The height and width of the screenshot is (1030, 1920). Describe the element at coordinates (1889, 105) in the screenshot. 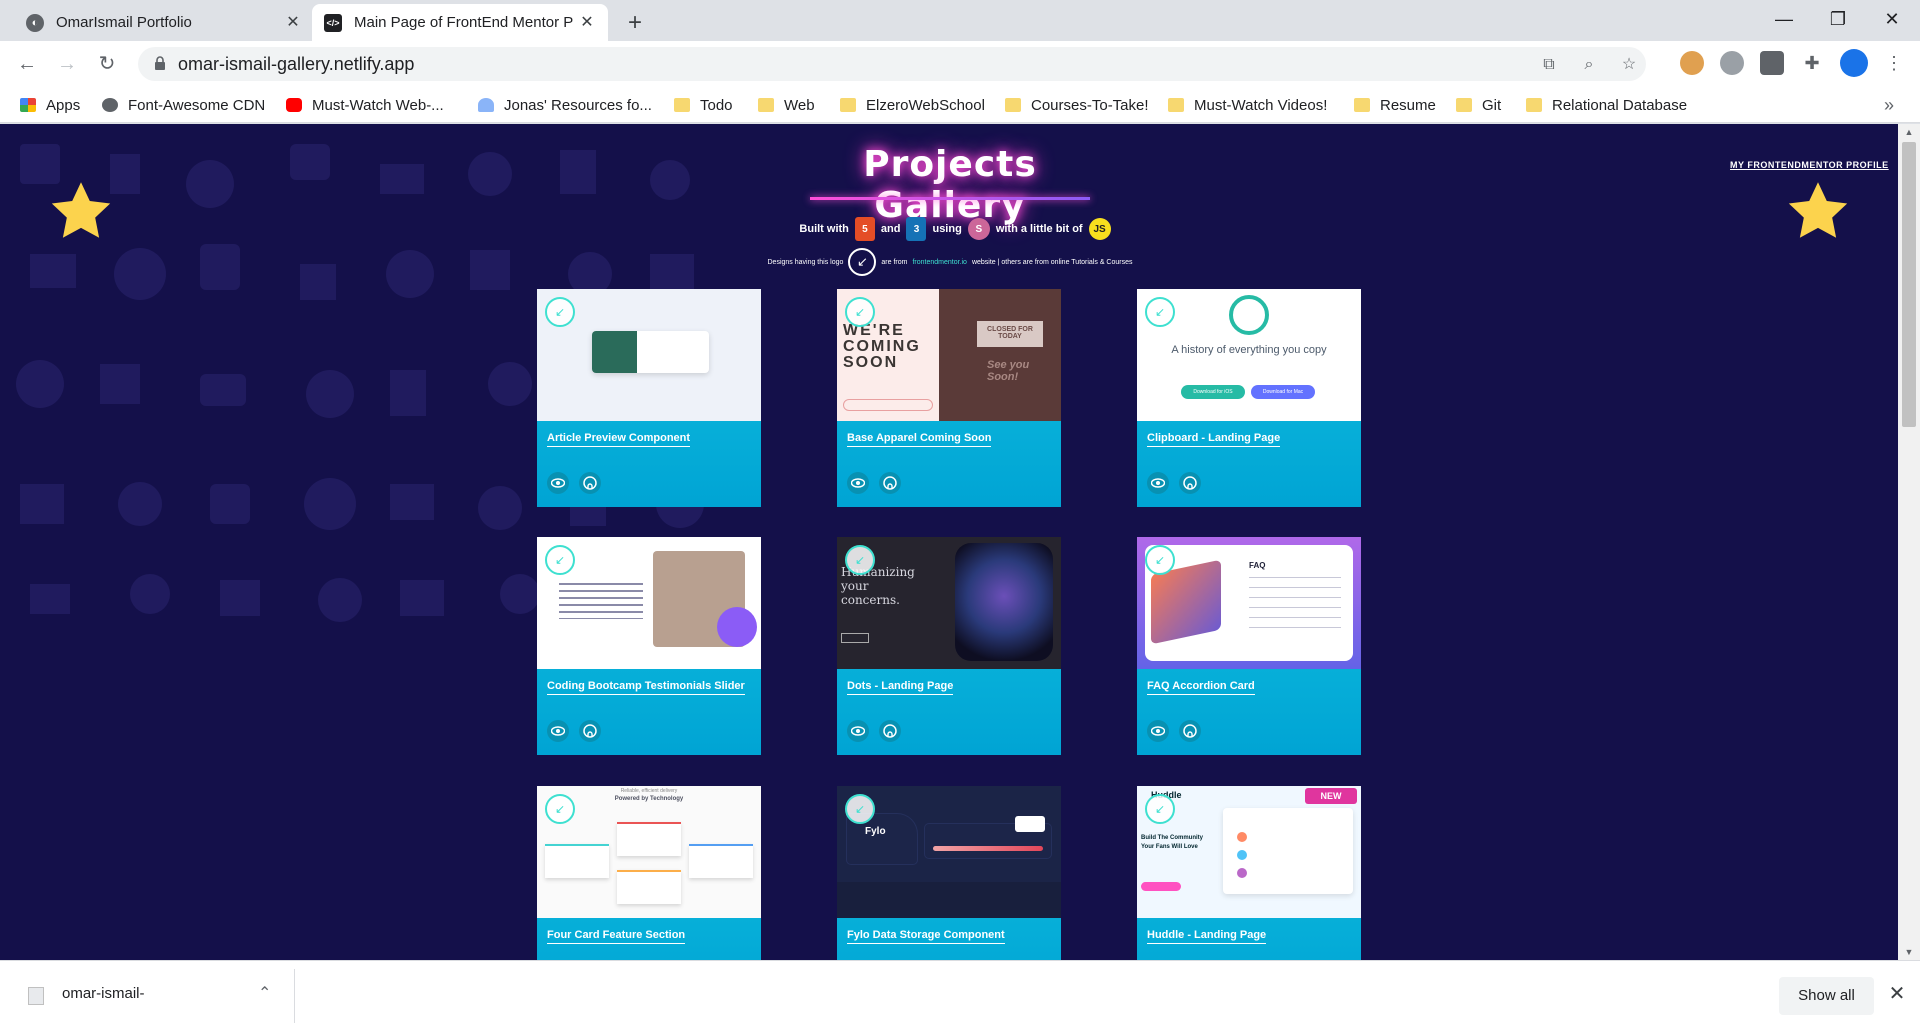

I see `bookmarks-overflow-button: »` at that location.